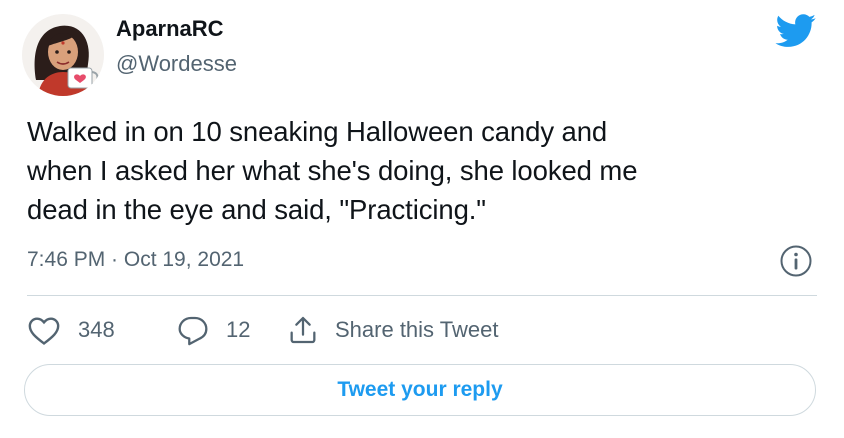  I want to click on heart-icon, so click(44, 331).